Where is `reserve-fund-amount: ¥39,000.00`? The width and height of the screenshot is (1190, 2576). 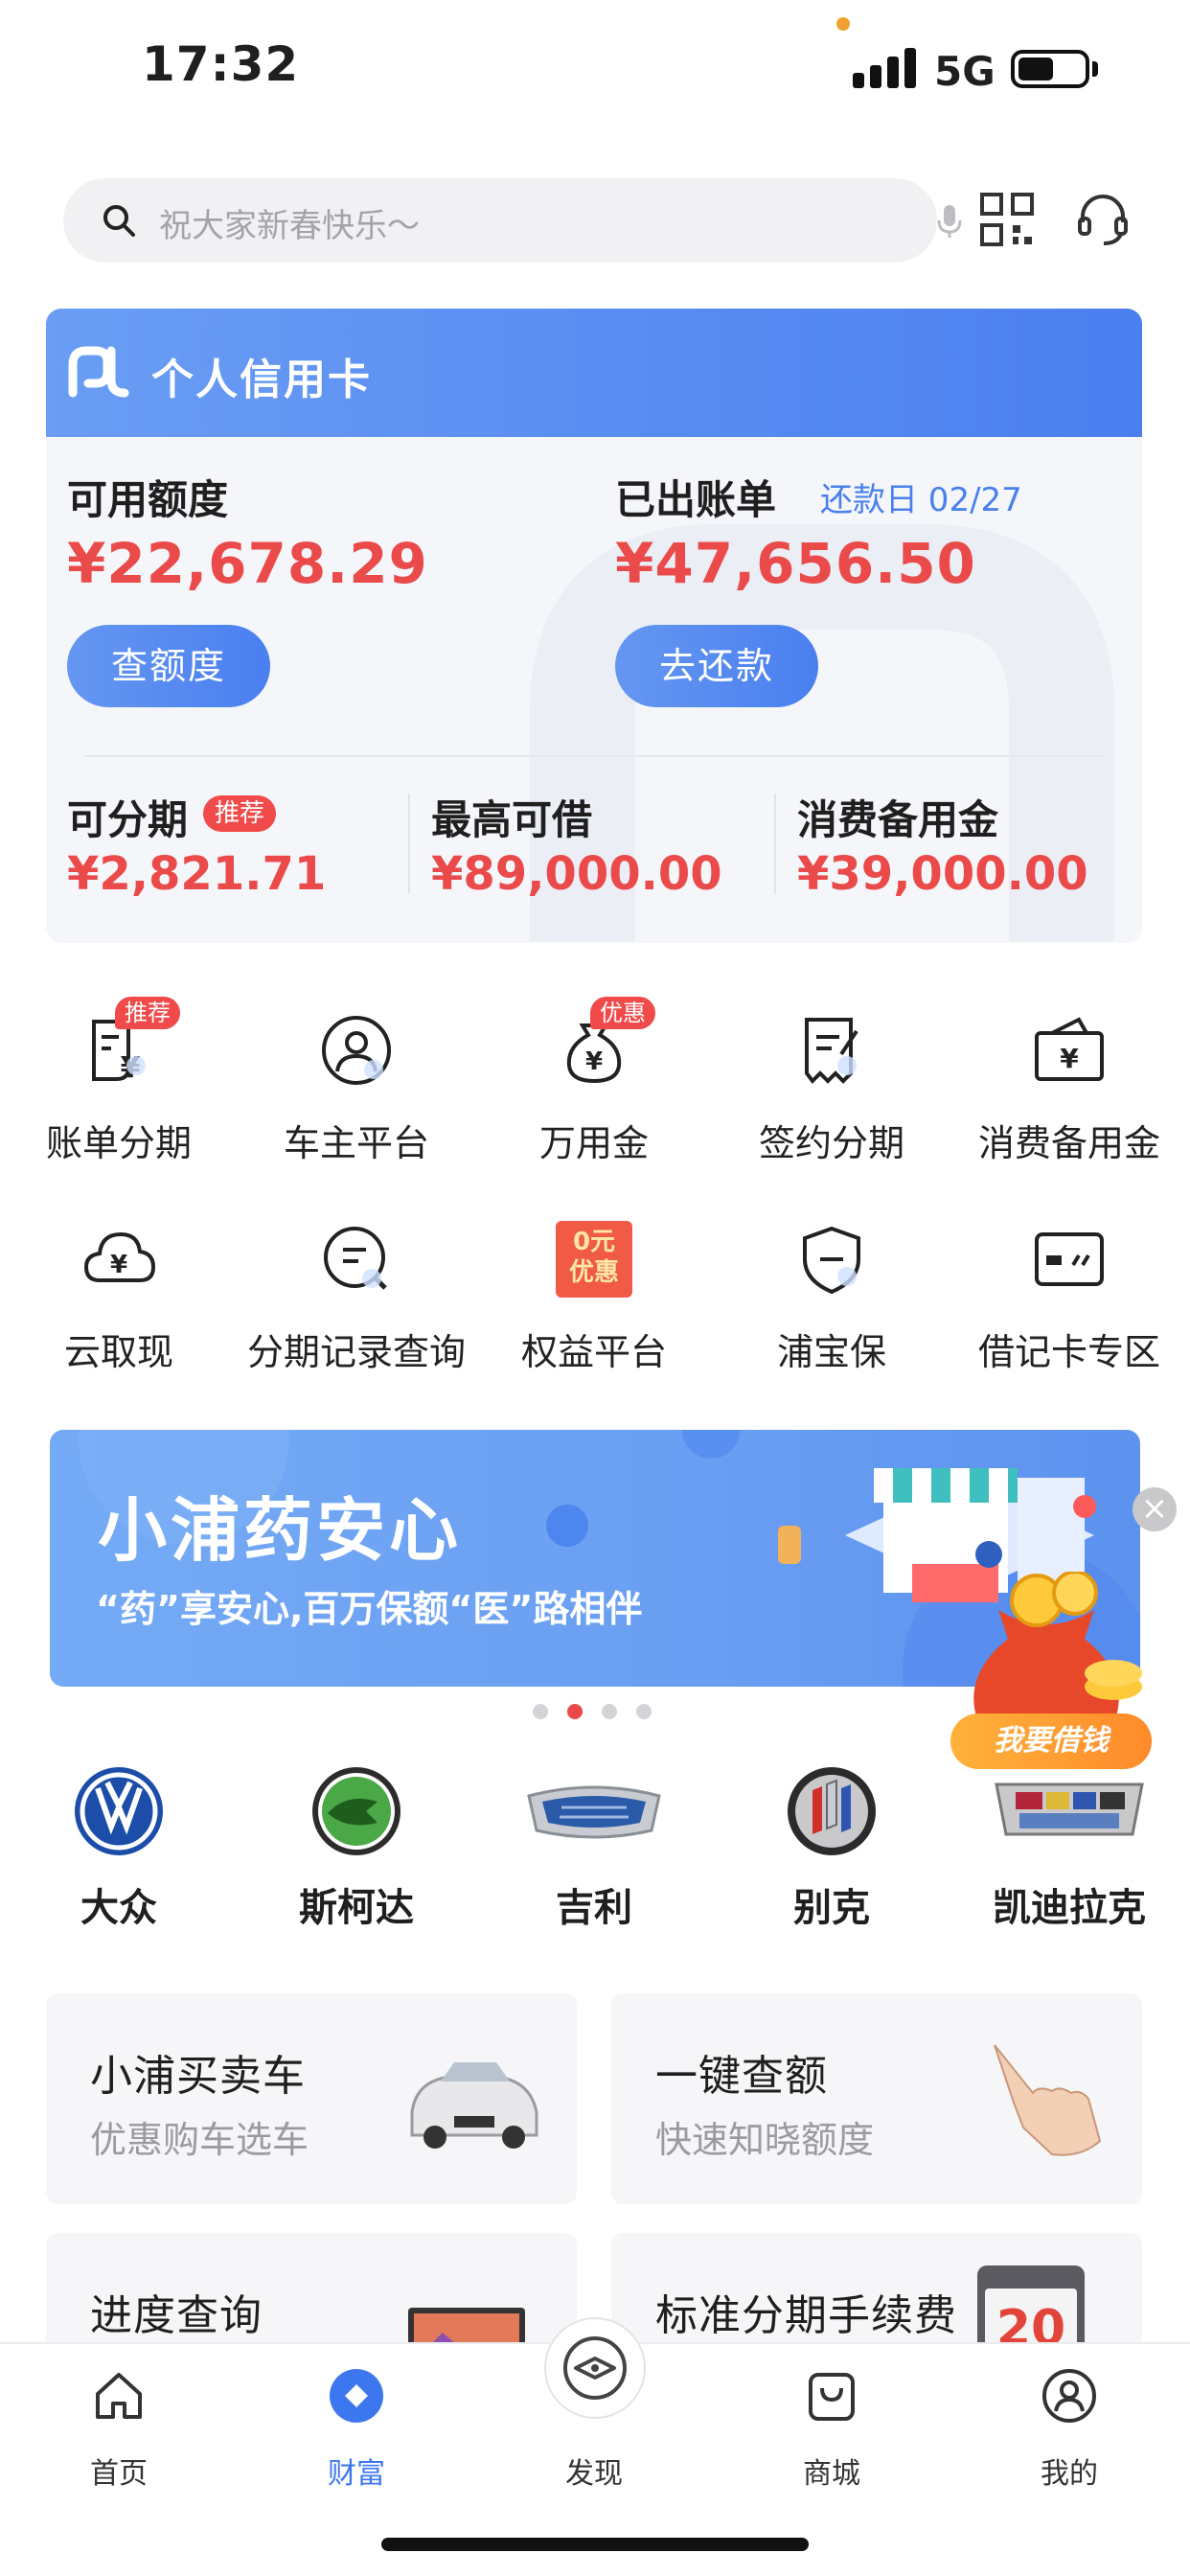
reserve-fund-amount: ¥39,000.00 is located at coordinates (943, 874).